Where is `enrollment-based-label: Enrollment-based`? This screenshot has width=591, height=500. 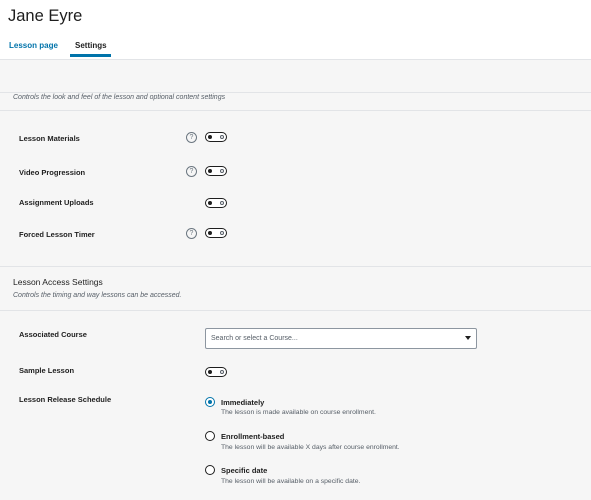
enrollment-based-label: Enrollment-based is located at coordinates (253, 436).